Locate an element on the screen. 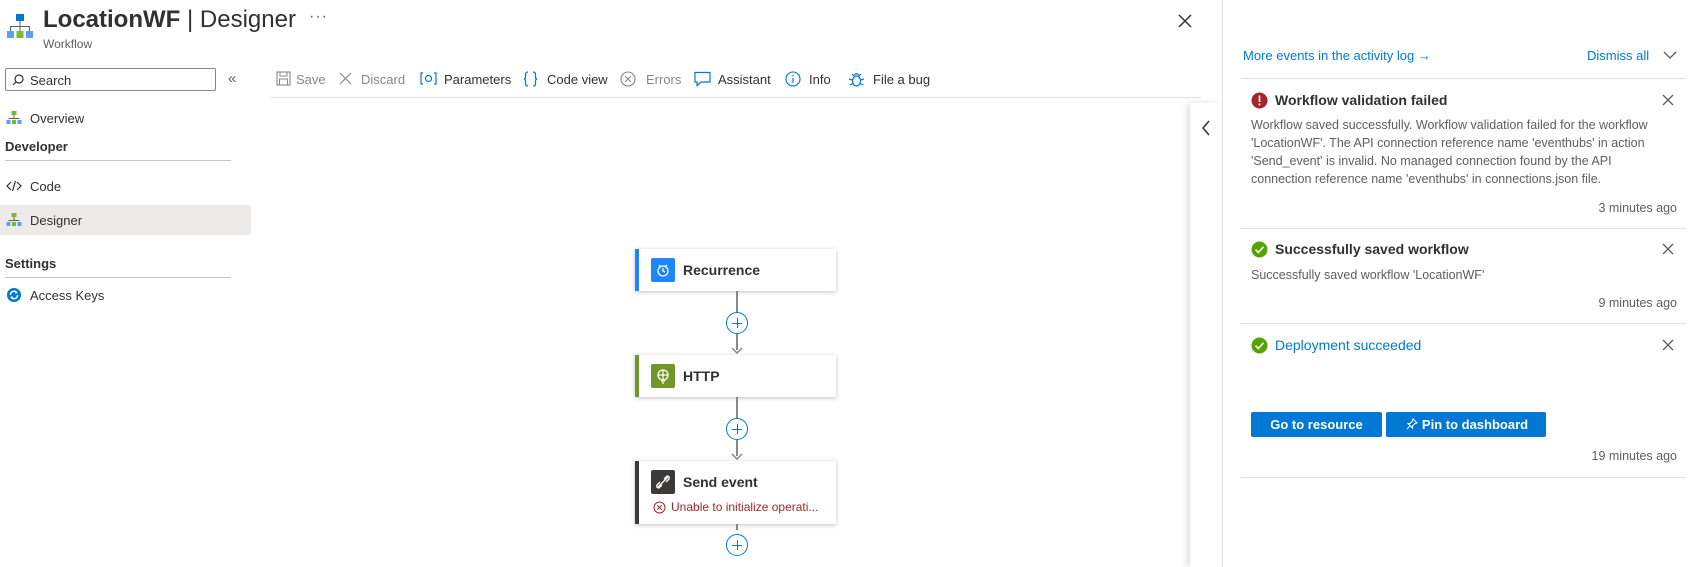 The height and width of the screenshot is (567, 1695). page-title: LocationWF | Designer is located at coordinates (169, 19).